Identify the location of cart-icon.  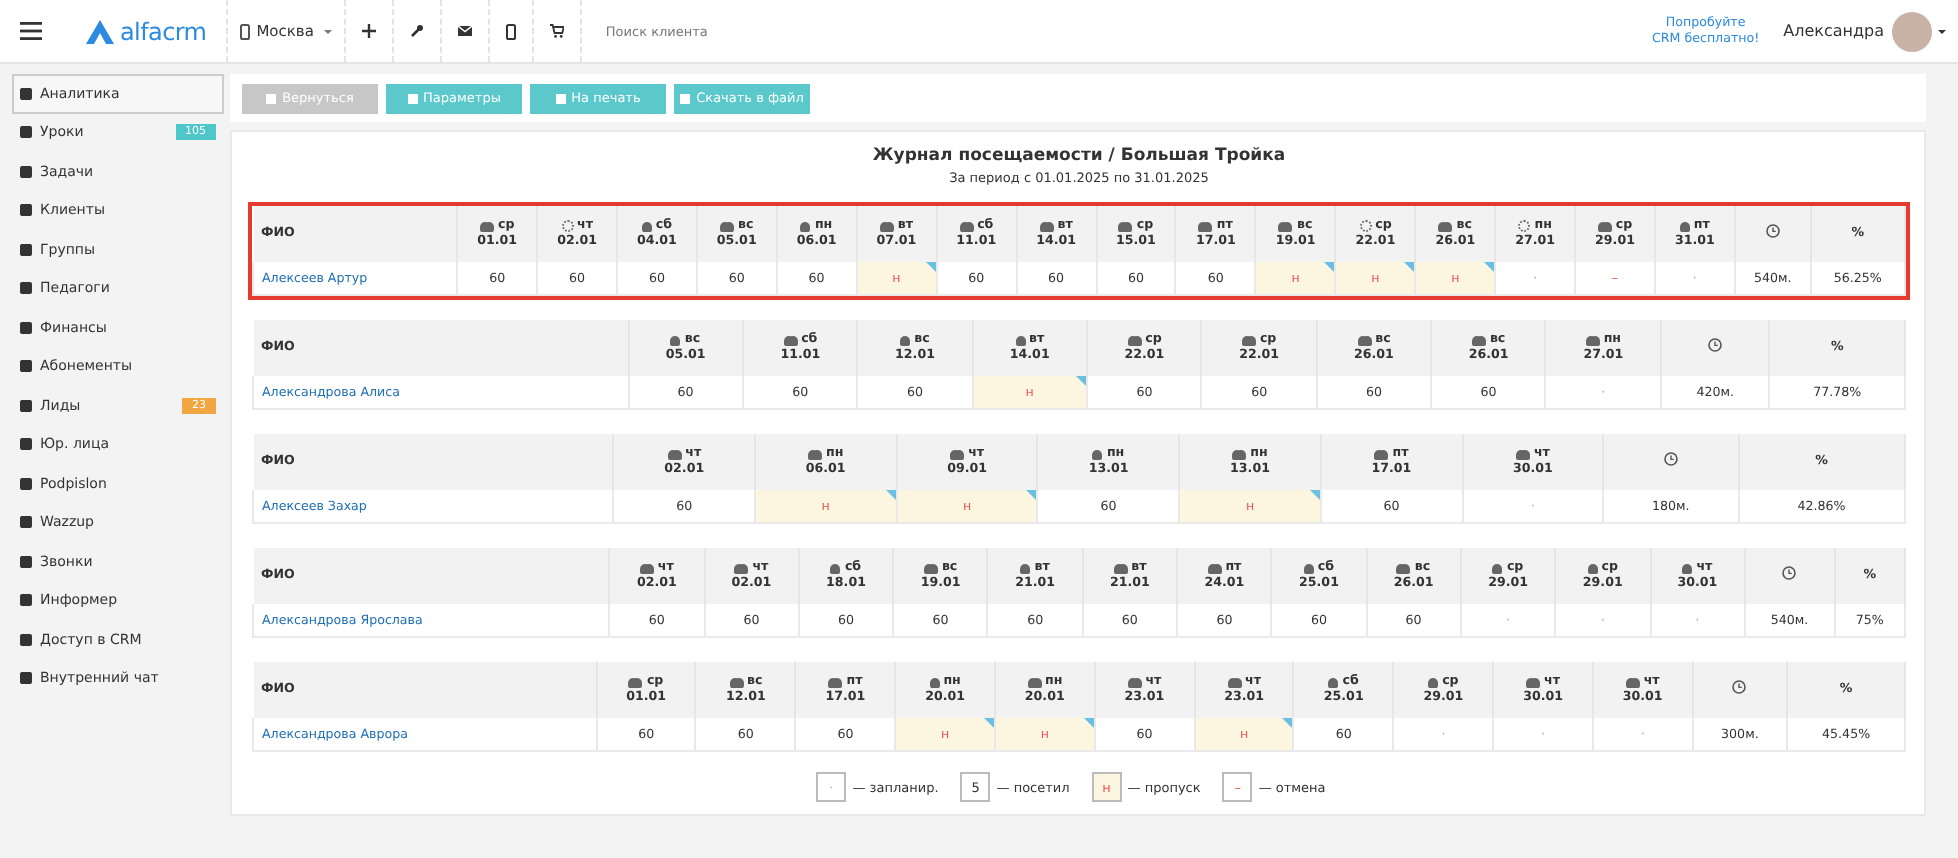
(556, 31).